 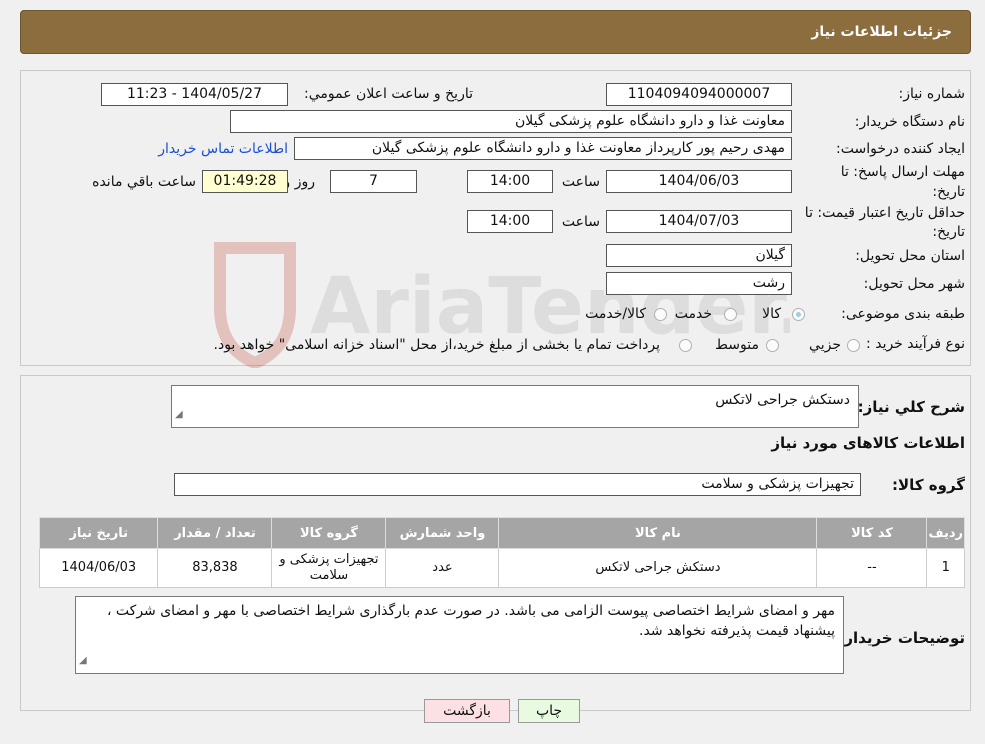 I want to click on process-minor-label: جزیي, so click(x=825, y=345).